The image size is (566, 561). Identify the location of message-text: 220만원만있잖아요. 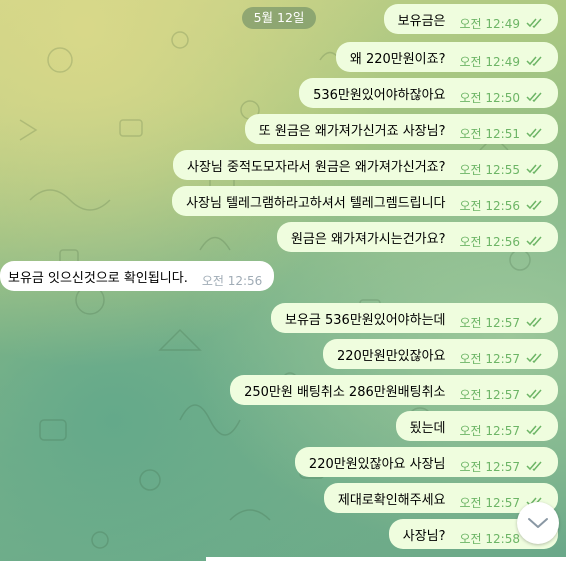
(391, 356).